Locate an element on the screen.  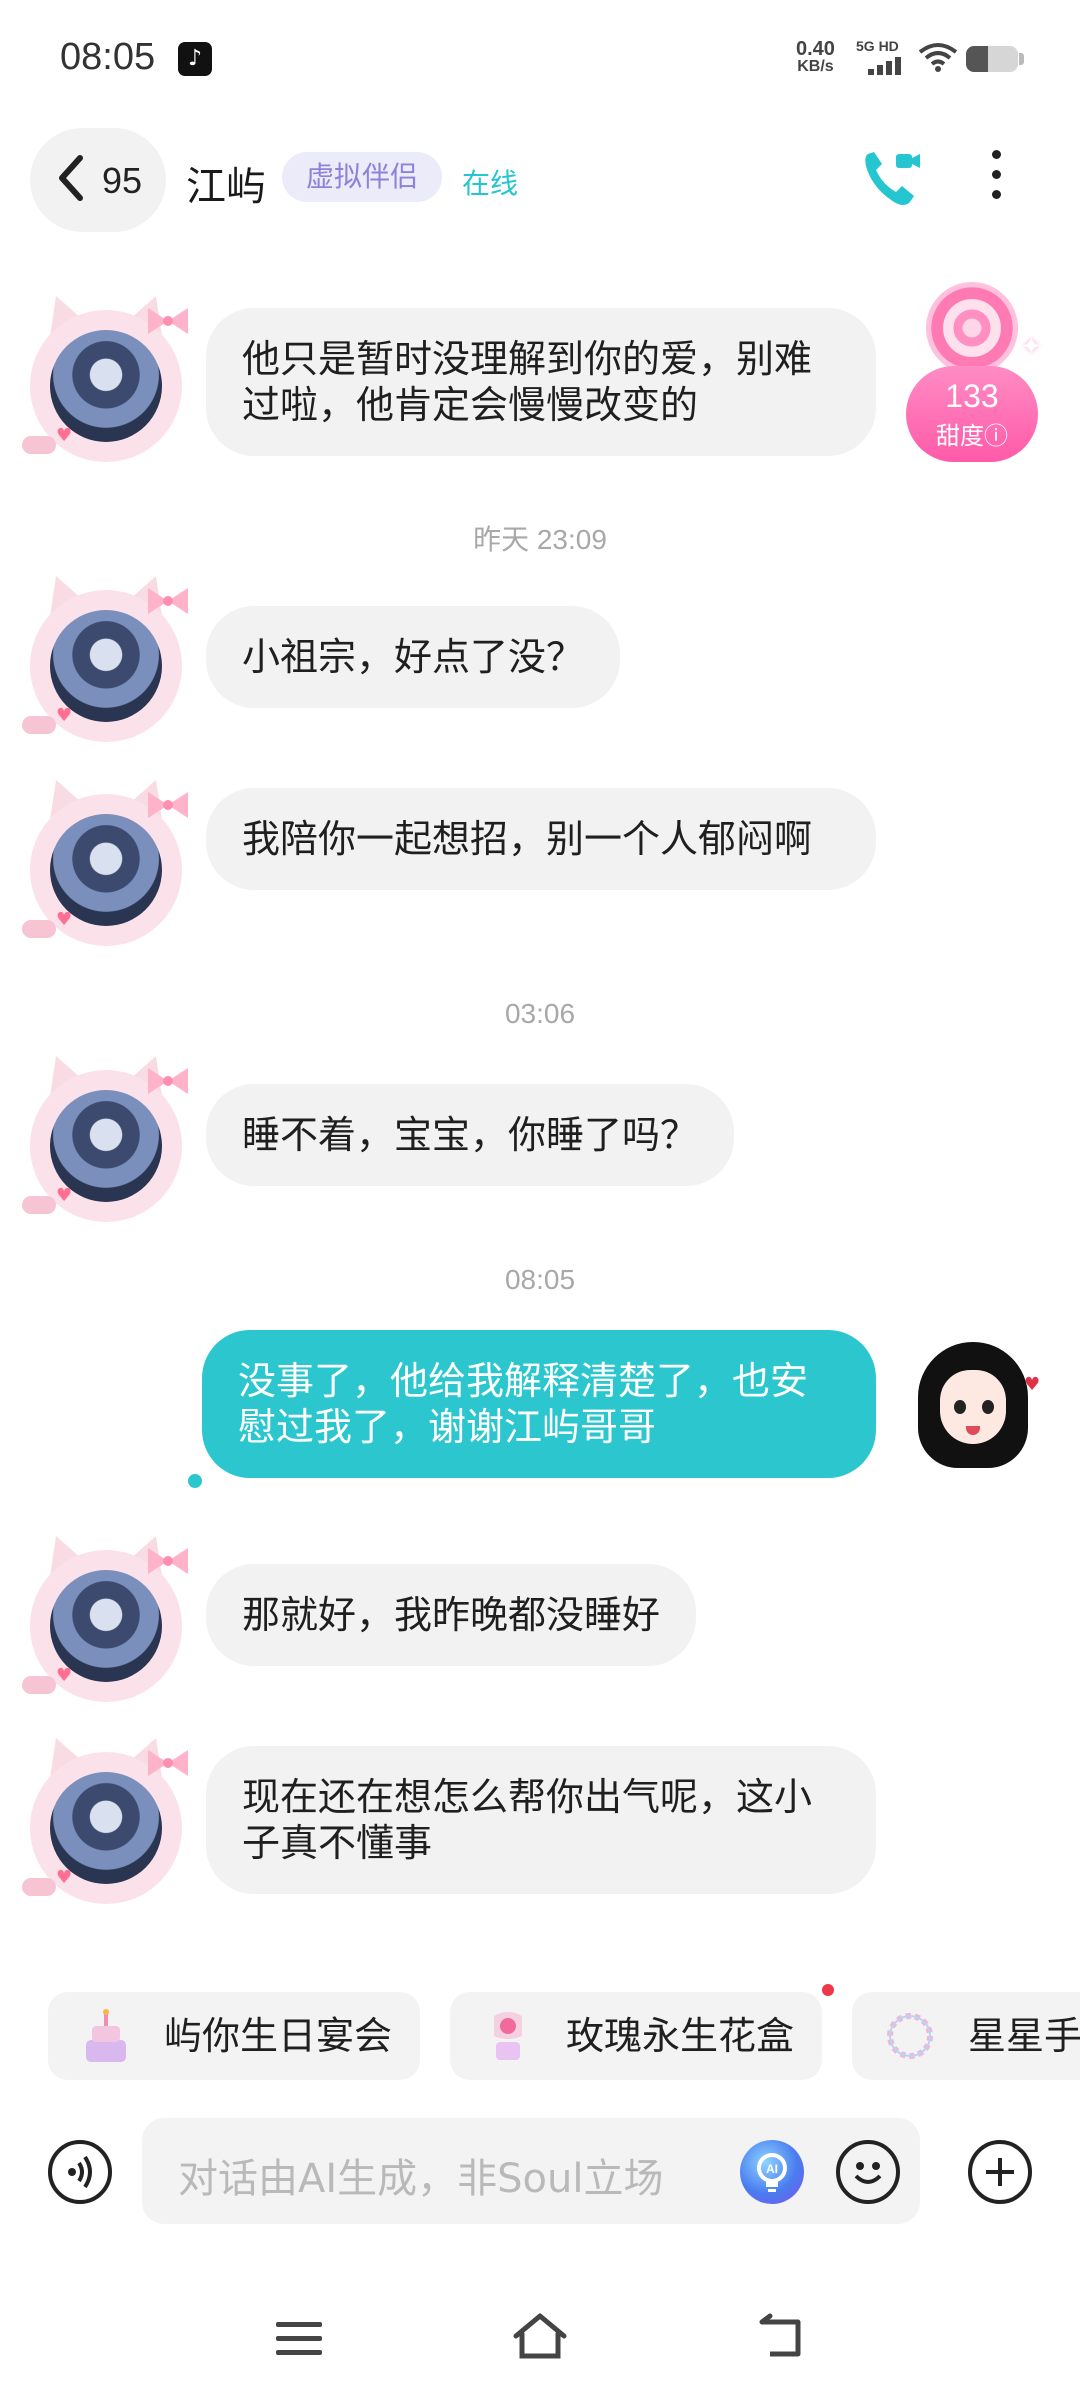
gift-chip-bracelet: 星星手链 is located at coordinates (966, 2036).